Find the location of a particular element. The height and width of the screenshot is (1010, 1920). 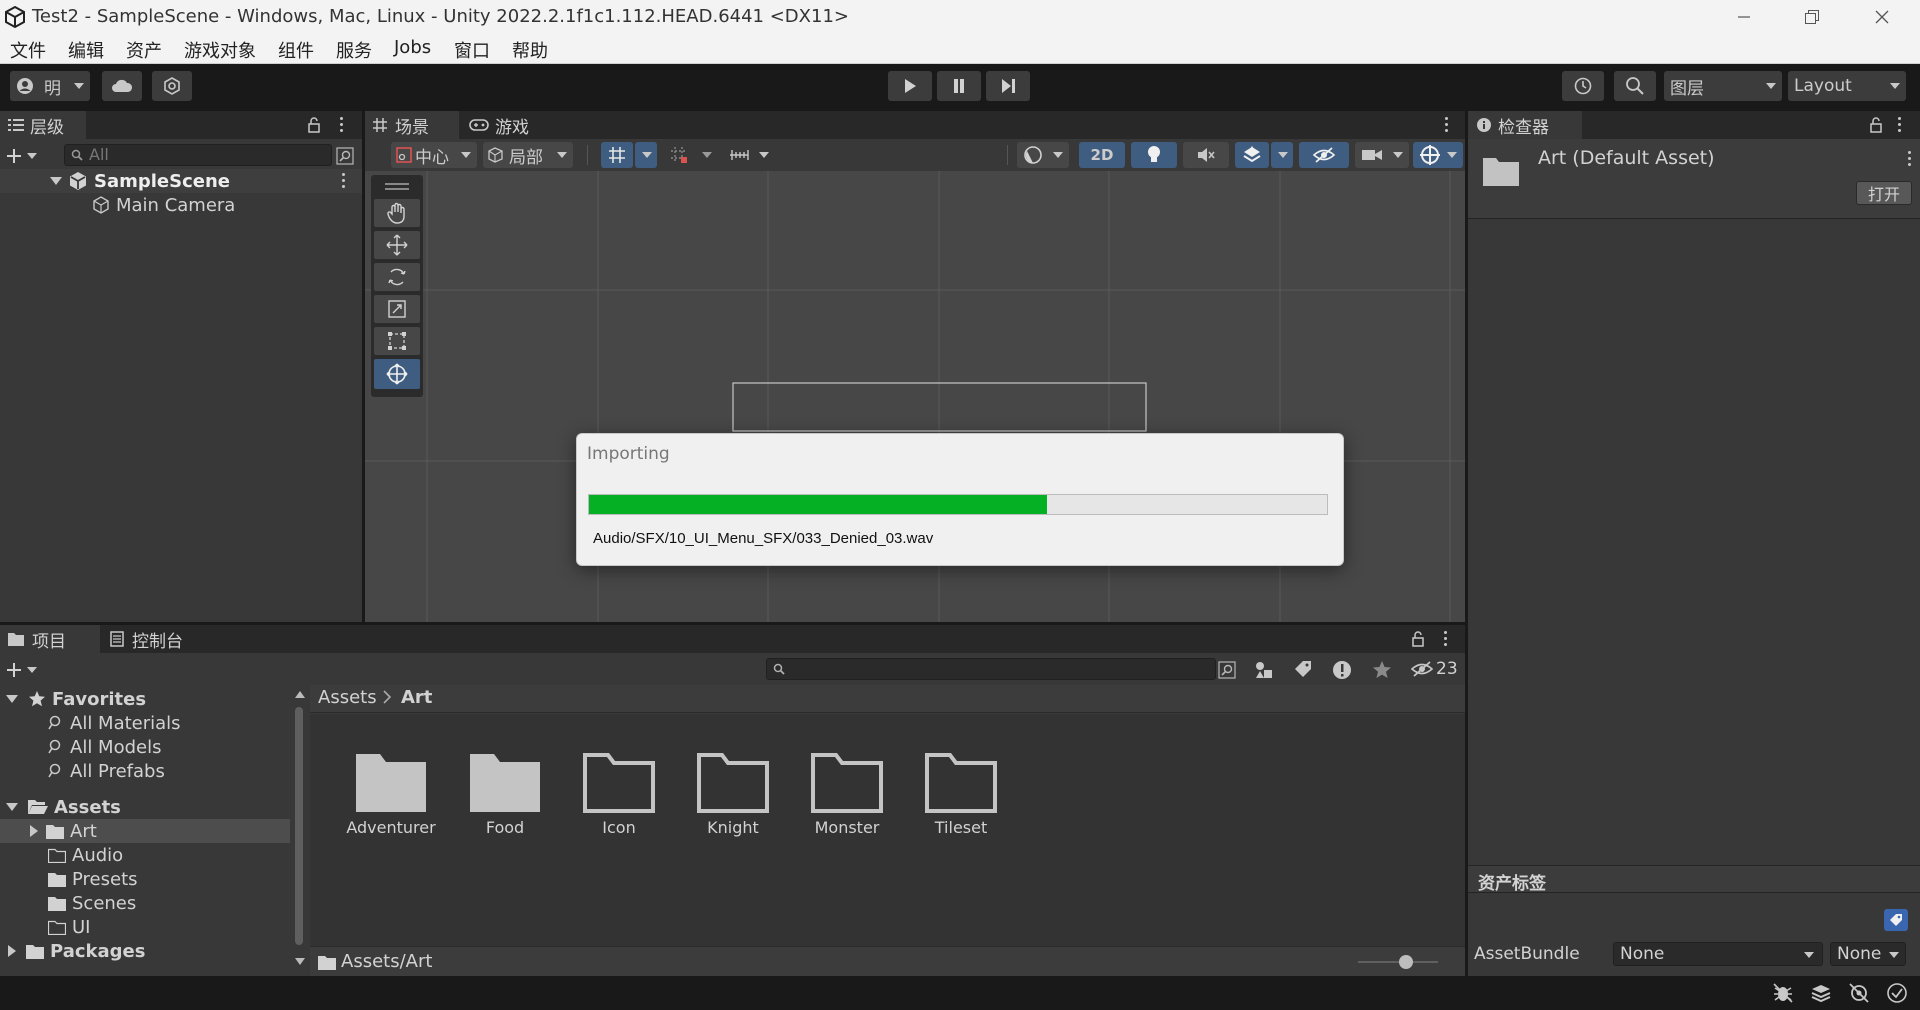

grid-snap-dropdown is located at coordinates (646, 155).